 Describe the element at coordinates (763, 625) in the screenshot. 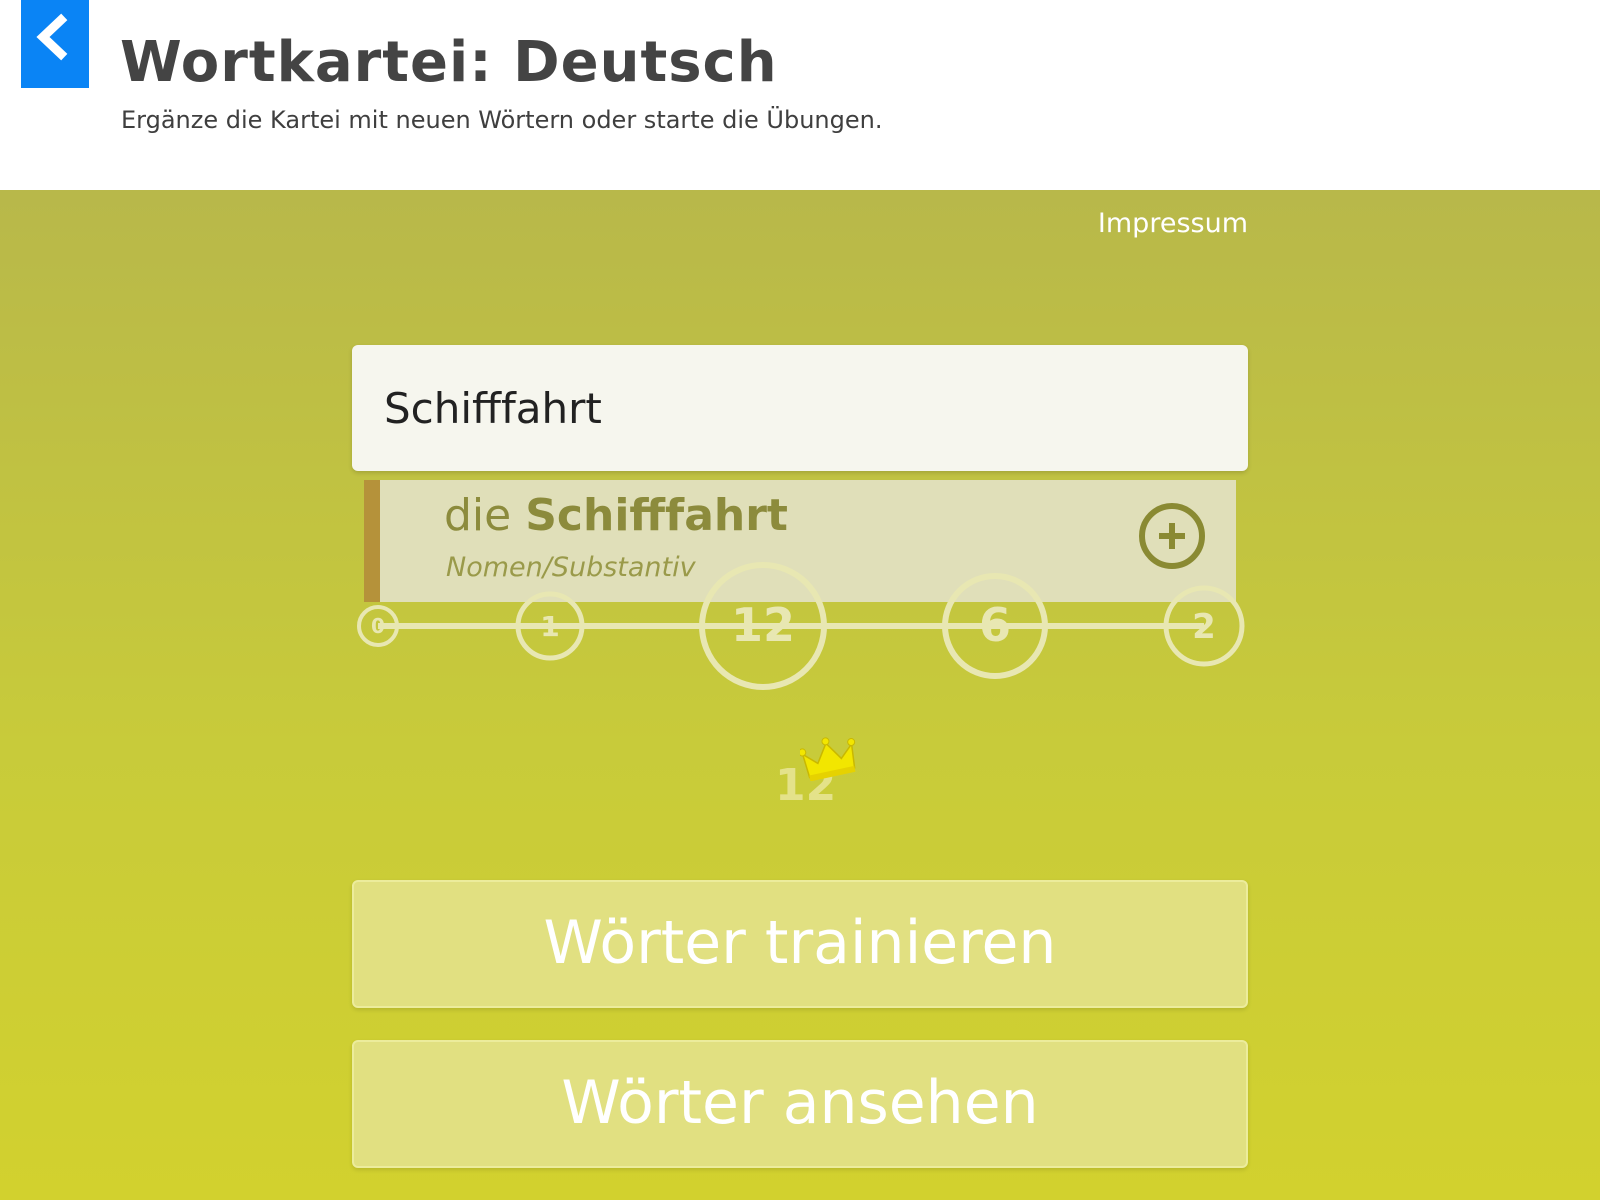

I see `level-count-2: 12` at that location.